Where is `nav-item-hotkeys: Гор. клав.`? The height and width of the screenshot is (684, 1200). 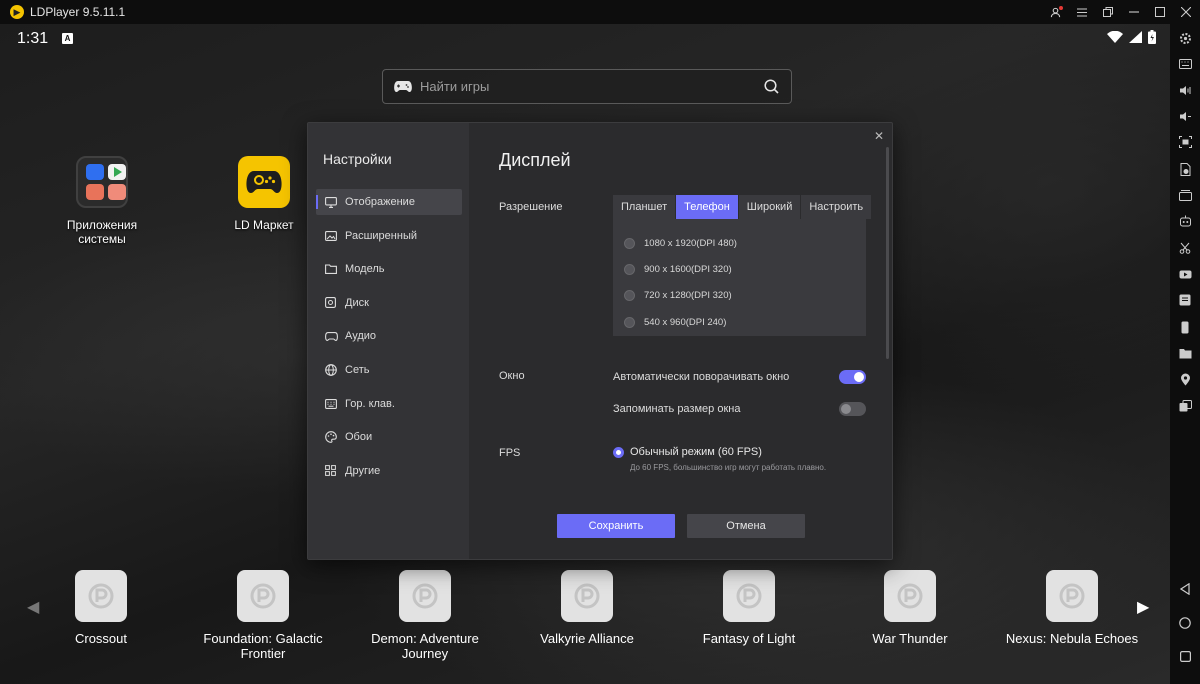
nav-item-hotkeys: Гор. клав. is located at coordinates (389, 404).